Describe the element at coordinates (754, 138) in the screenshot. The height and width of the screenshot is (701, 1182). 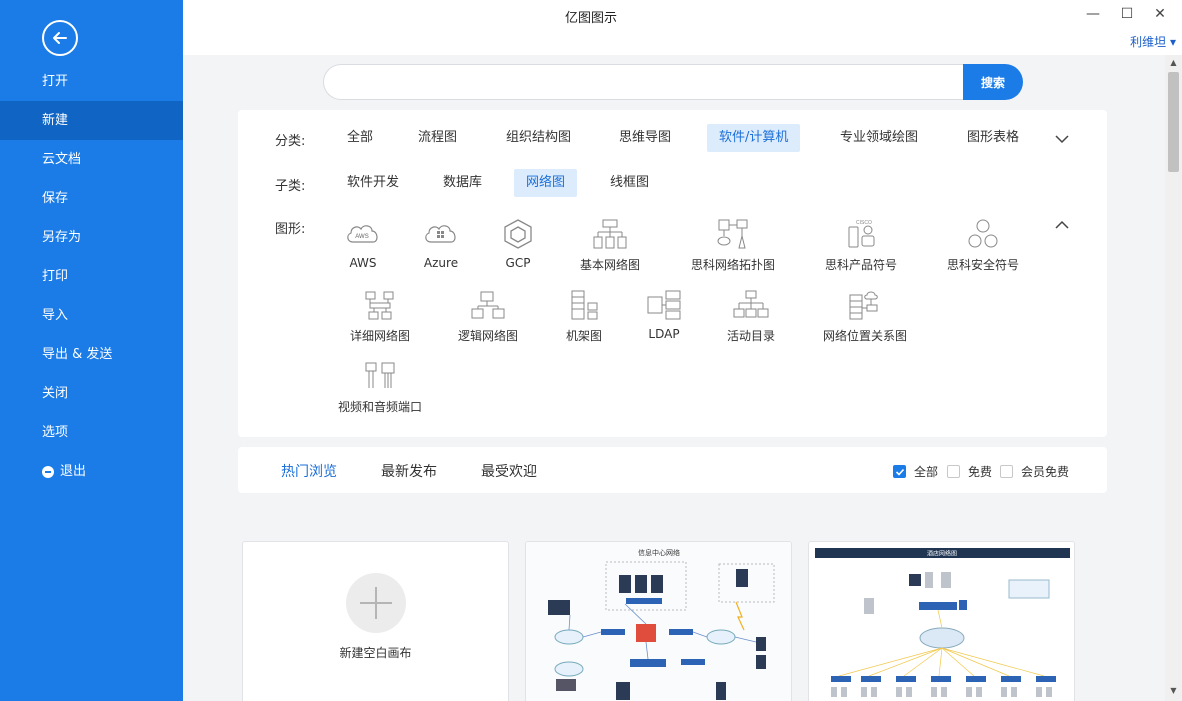
I see `category-chip-active: 软件/计算机` at that location.